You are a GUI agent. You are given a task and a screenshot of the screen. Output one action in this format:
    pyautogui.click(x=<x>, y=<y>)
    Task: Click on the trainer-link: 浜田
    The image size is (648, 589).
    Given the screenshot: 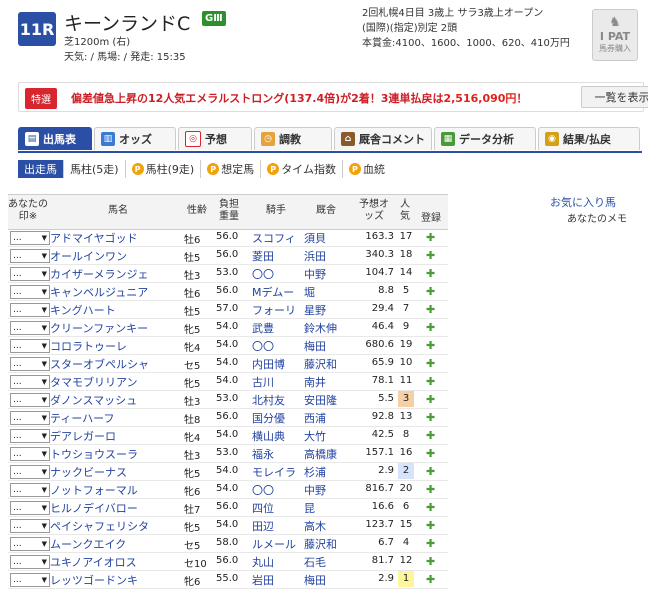 What is the action you would take?
    pyautogui.click(x=315, y=256)
    